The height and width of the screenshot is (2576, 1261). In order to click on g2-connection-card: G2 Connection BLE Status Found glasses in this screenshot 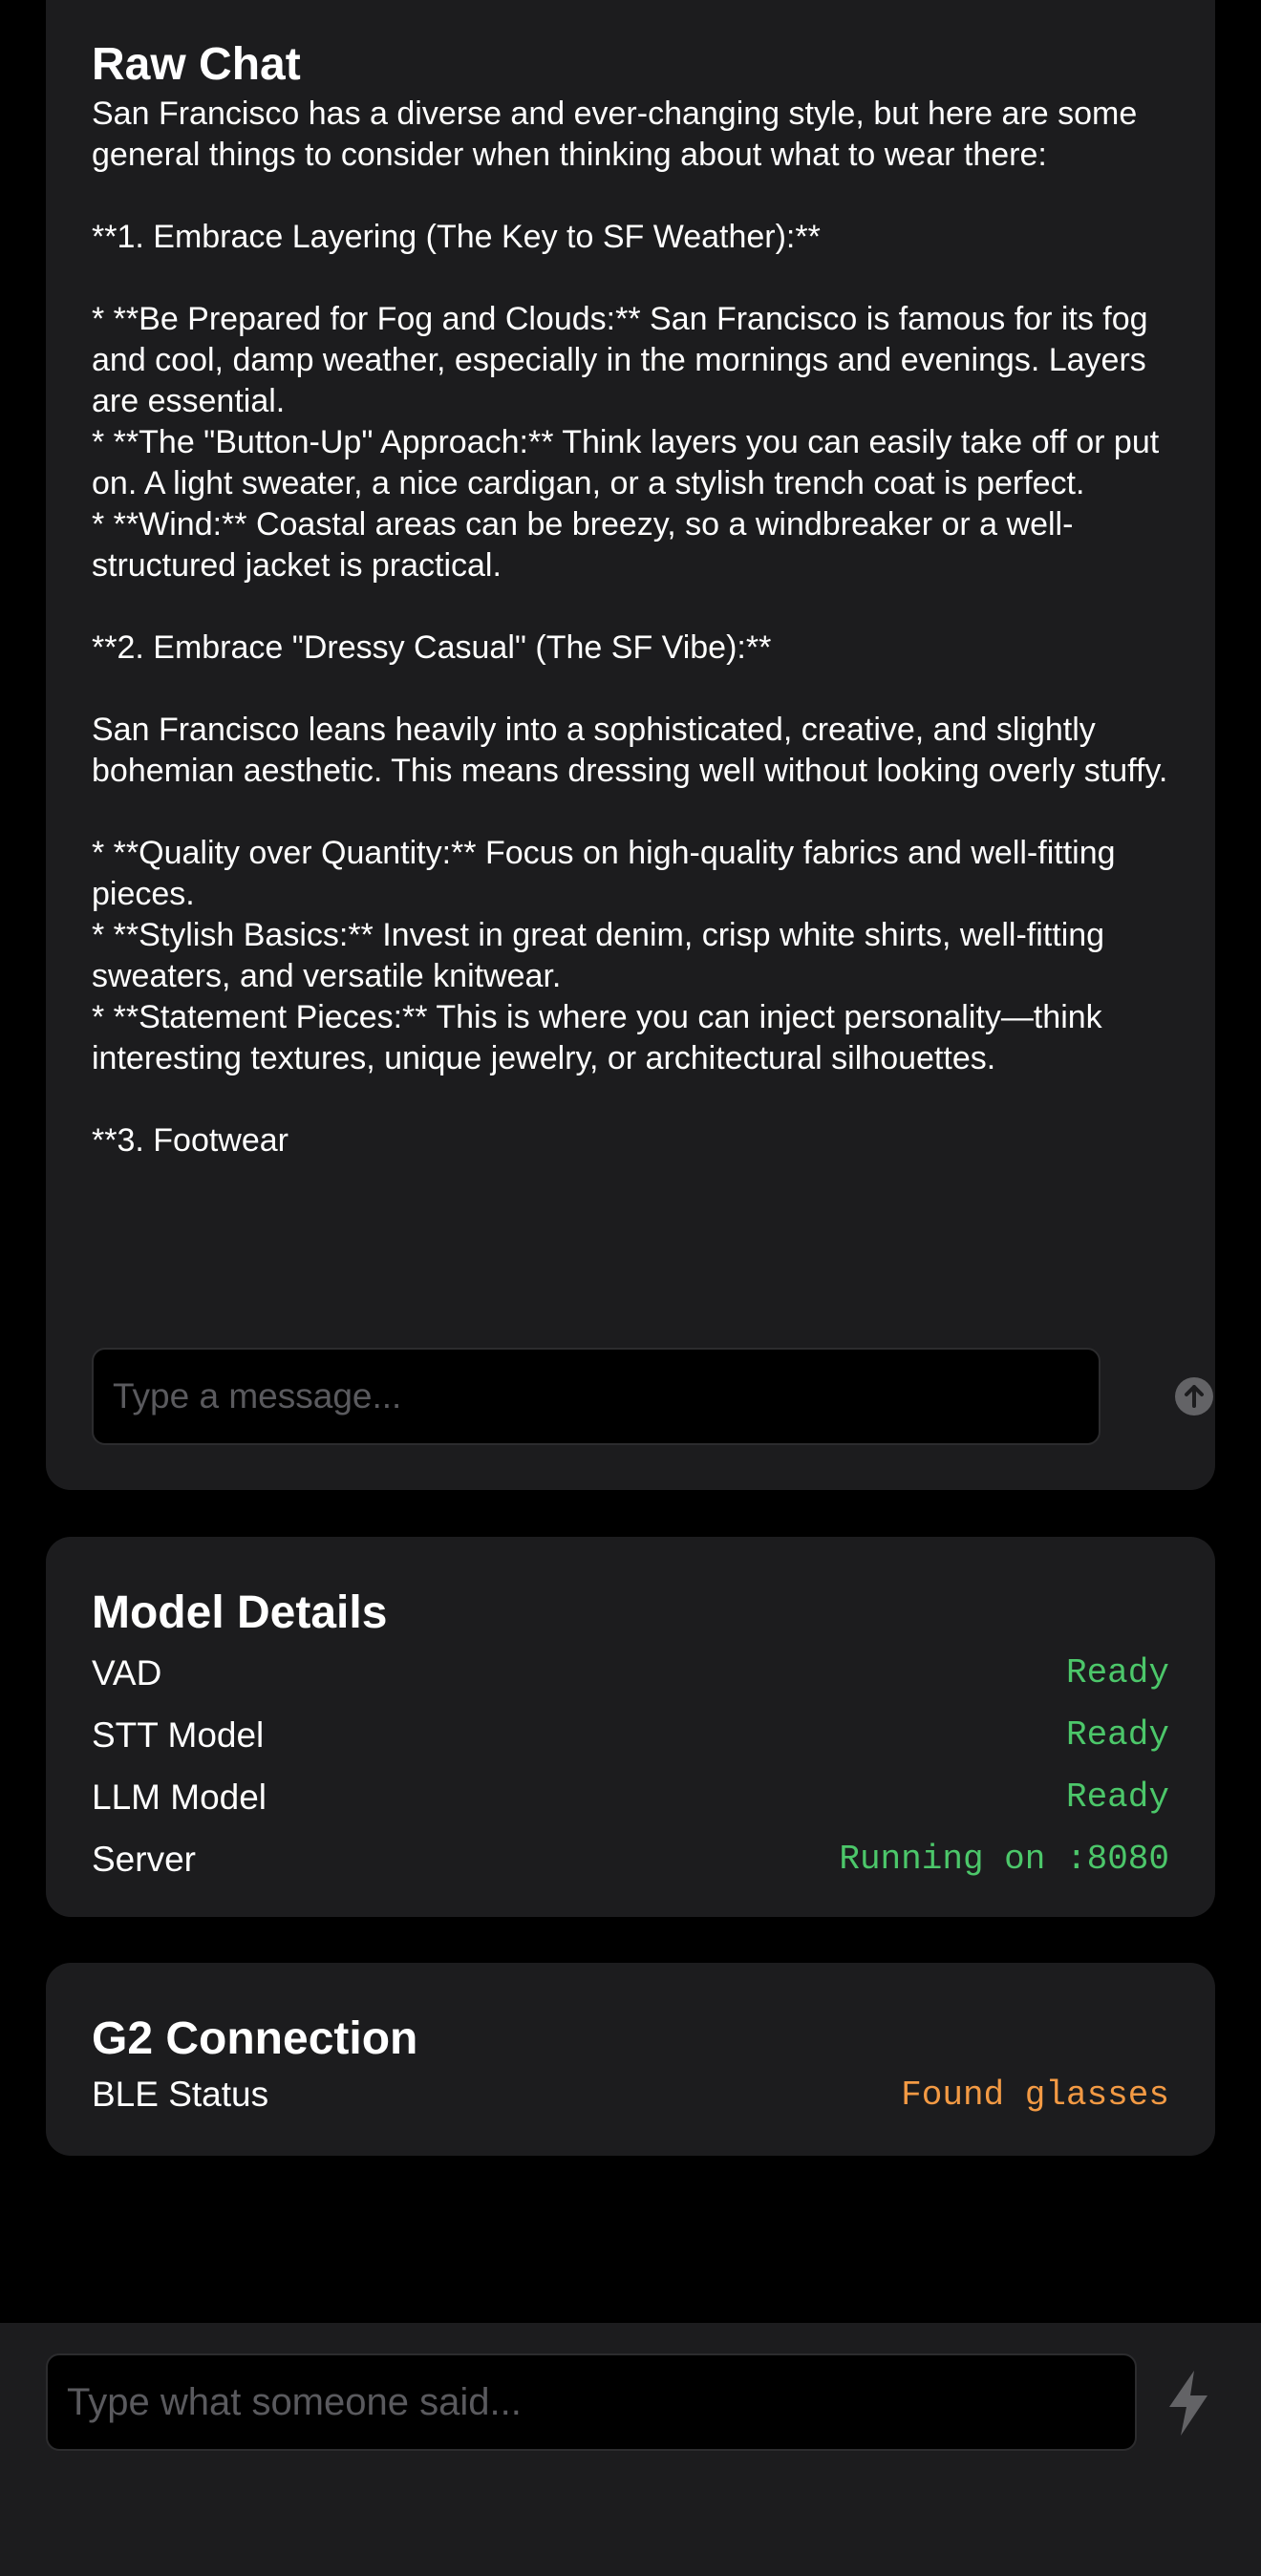, I will do `click(630, 2059)`.